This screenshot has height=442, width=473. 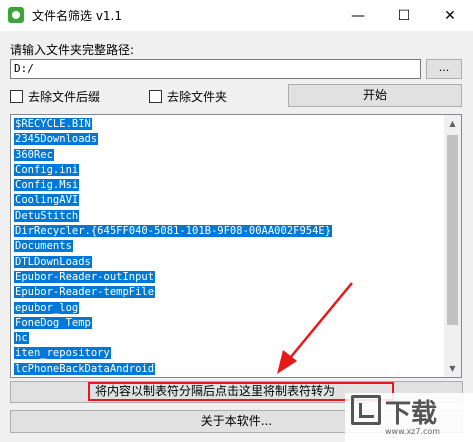 I want to click on result-line-text: Epubor-Reader-tempFile, so click(x=85, y=292).